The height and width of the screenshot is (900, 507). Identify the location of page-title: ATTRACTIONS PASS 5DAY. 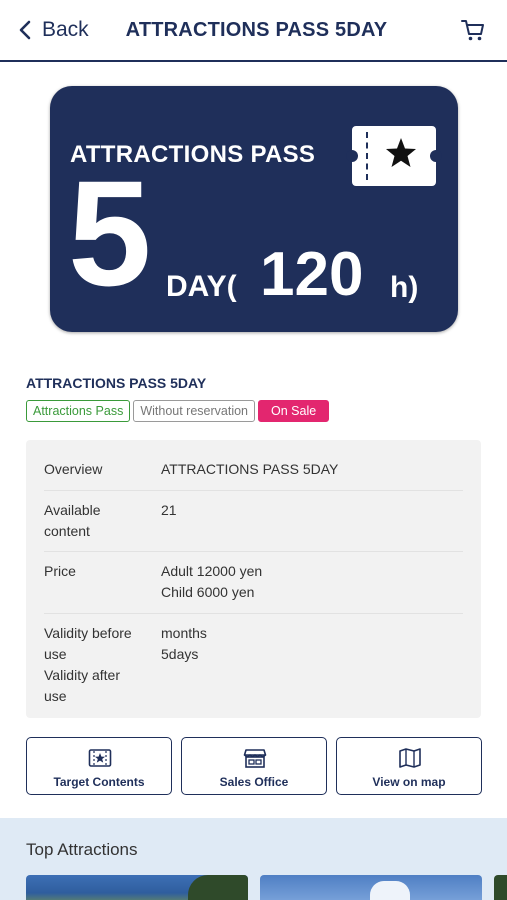
(256, 30).